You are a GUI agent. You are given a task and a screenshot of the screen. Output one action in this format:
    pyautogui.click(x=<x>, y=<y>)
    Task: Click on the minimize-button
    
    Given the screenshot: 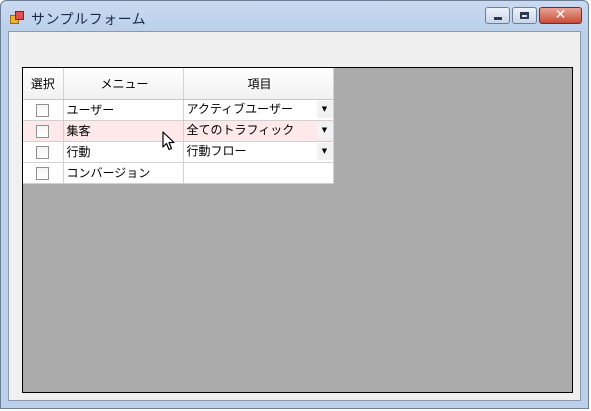 What is the action you would take?
    pyautogui.click(x=497, y=15)
    